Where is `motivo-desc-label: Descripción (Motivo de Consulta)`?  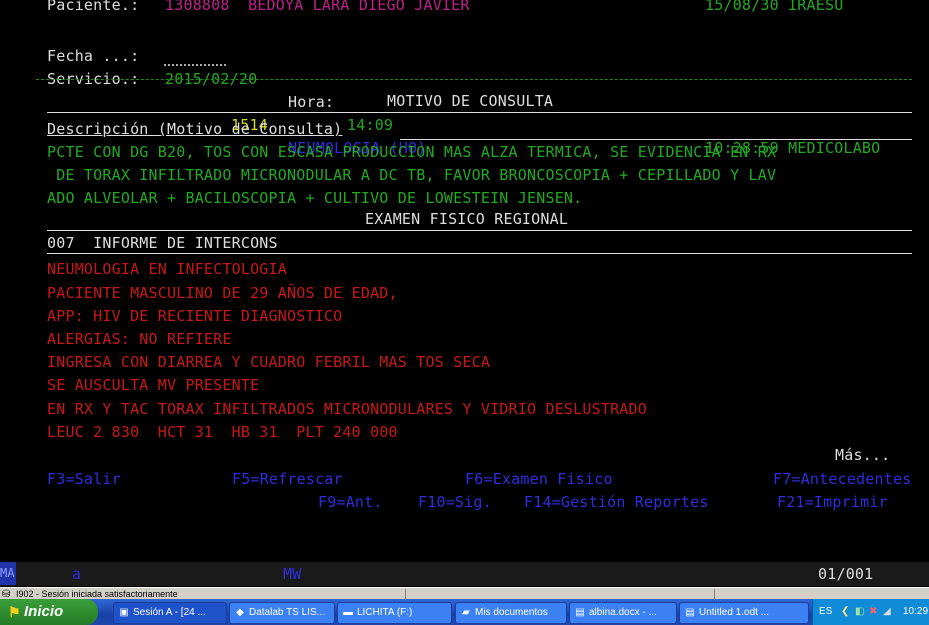 motivo-desc-label: Descripción (Motivo de Consulta) is located at coordinates (195, 129).